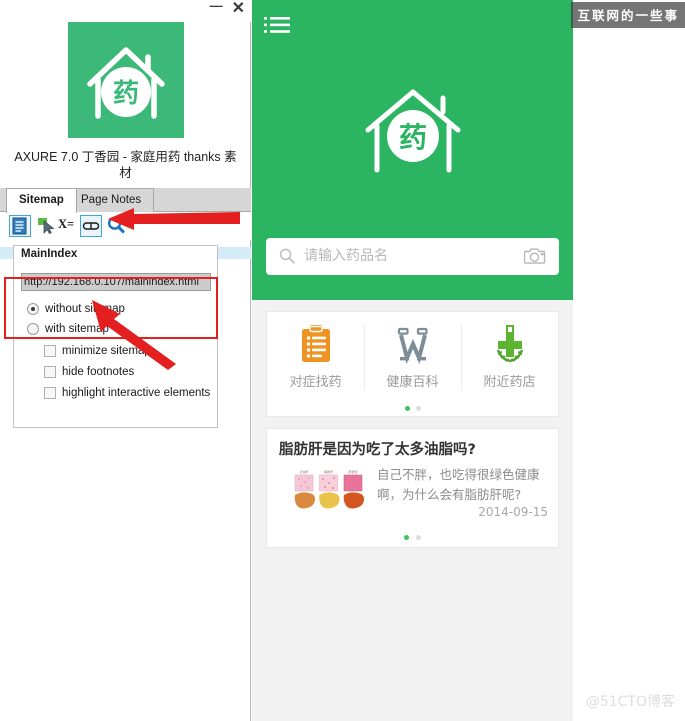 Image resolution: width=685 pixels, height=721 pixels. Describe the element at coordinates (91, 226) in the screenshot. I see `link-chain-icon` at that location.